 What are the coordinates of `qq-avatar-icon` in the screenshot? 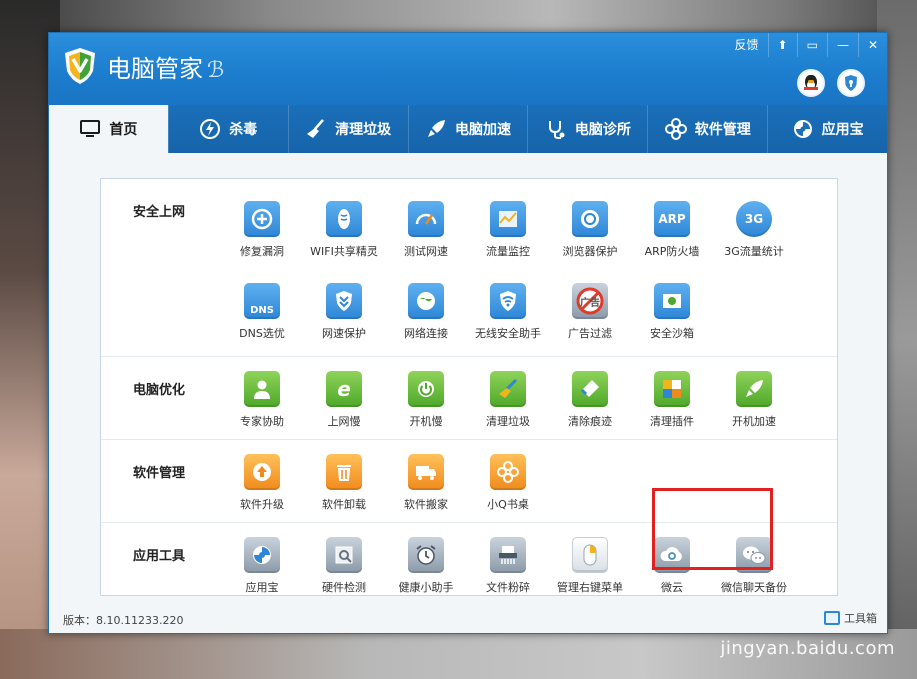 It's located at (811, 83).